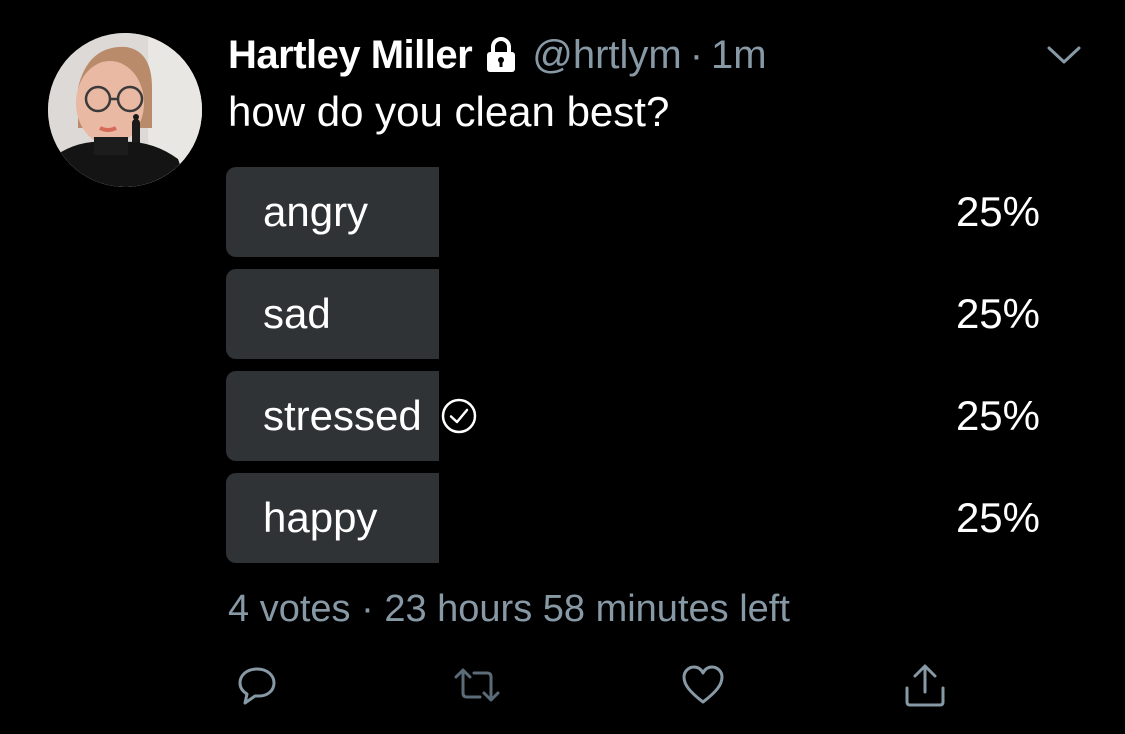  Describe the element at coordinates (636, 212) in the screenshot. I see `poll-option: angry 25%` at that location.